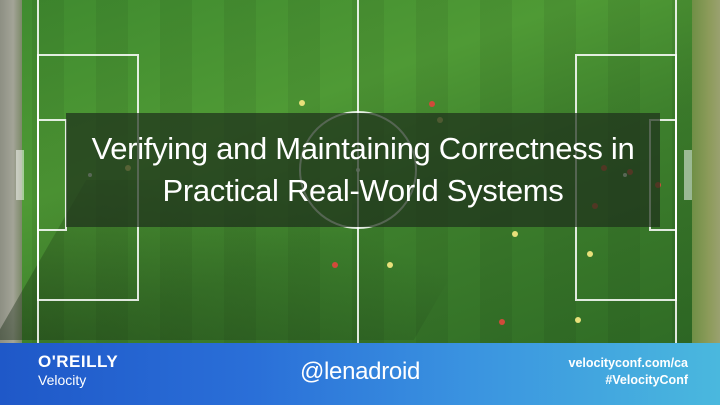 The width and height of the screenshot is (720, 405). Describe the element at coordinates (628, 363) in the screenshot. I see `conference-url: velocityconf.com/ca` at that location.